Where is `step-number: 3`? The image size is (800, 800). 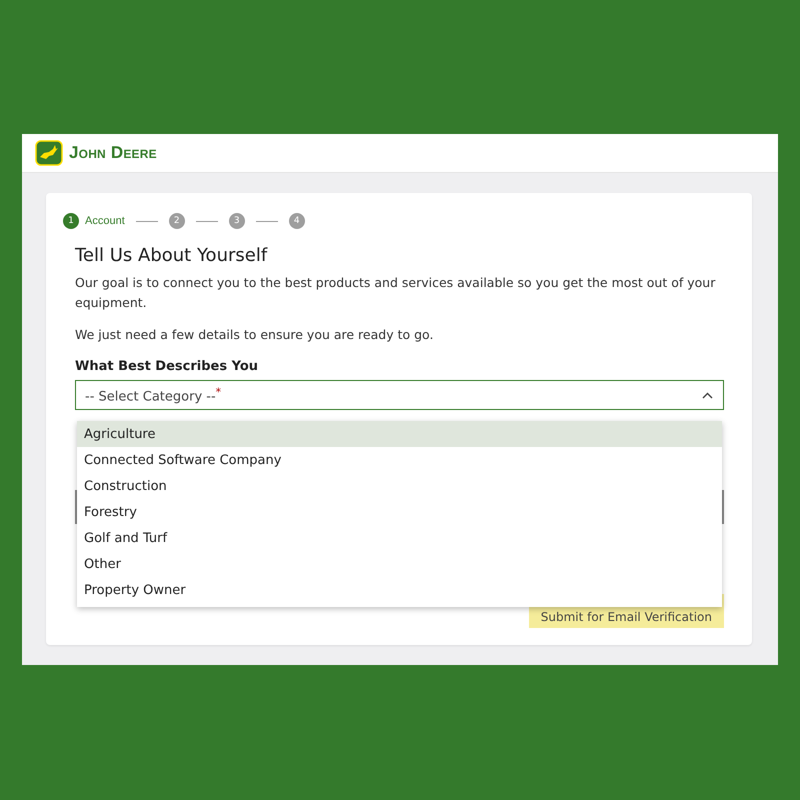 step-number: 3 is located at coordinates (236, 221).